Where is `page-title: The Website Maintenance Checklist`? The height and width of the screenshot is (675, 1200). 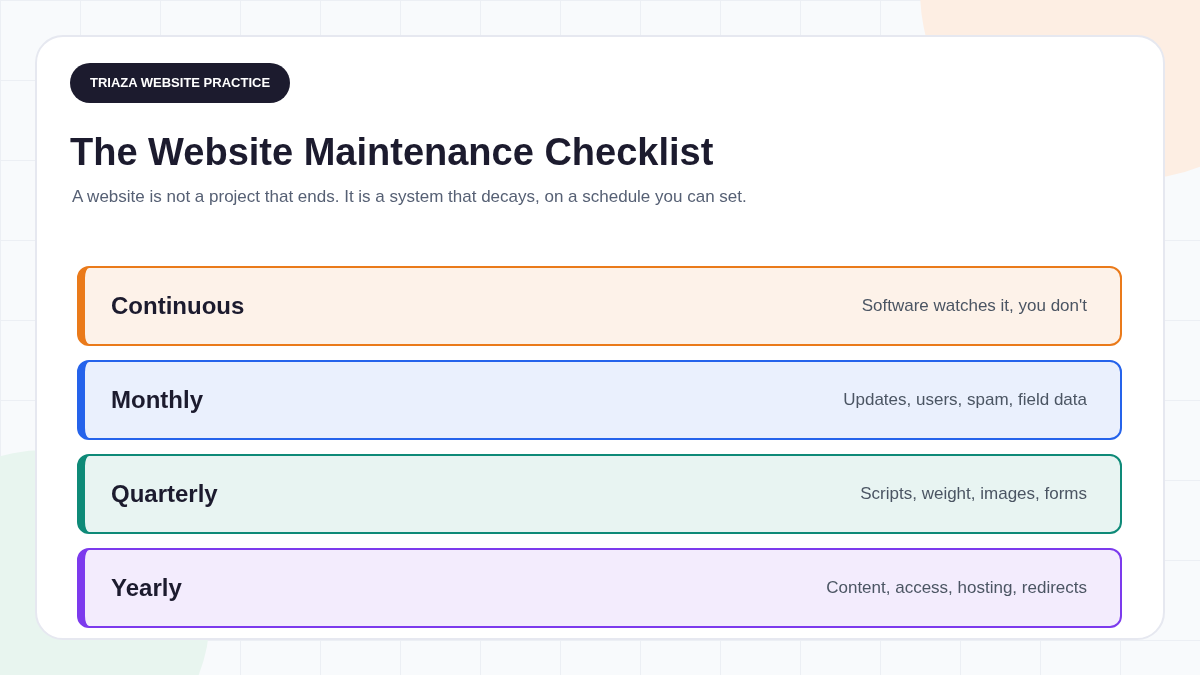 page-title: The Website Maintenance Checklist is located at coordinates (392, 152).